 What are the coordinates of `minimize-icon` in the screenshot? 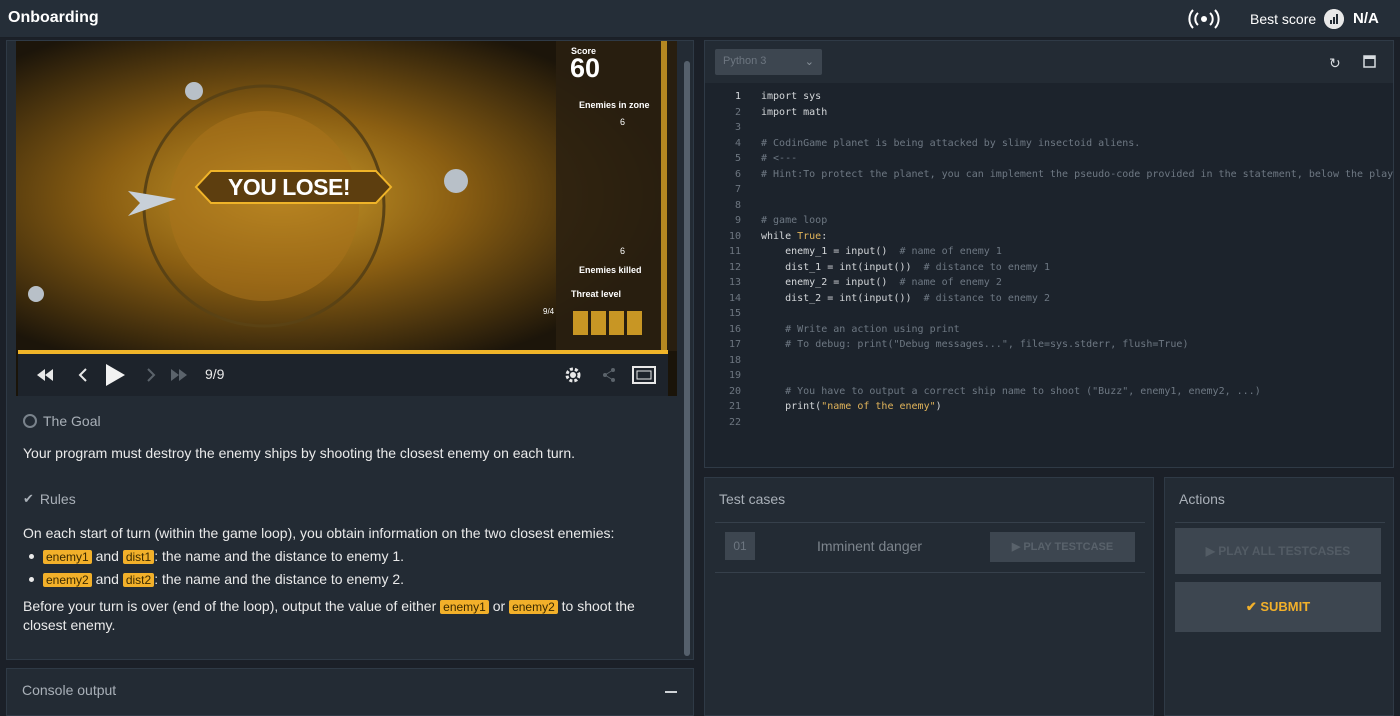 It's located at (671, 692).